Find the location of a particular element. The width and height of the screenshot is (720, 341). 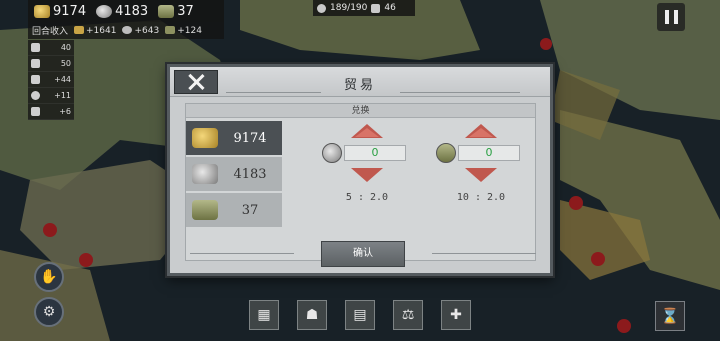

income-supply: +124 is located at coordinates (183, 31).